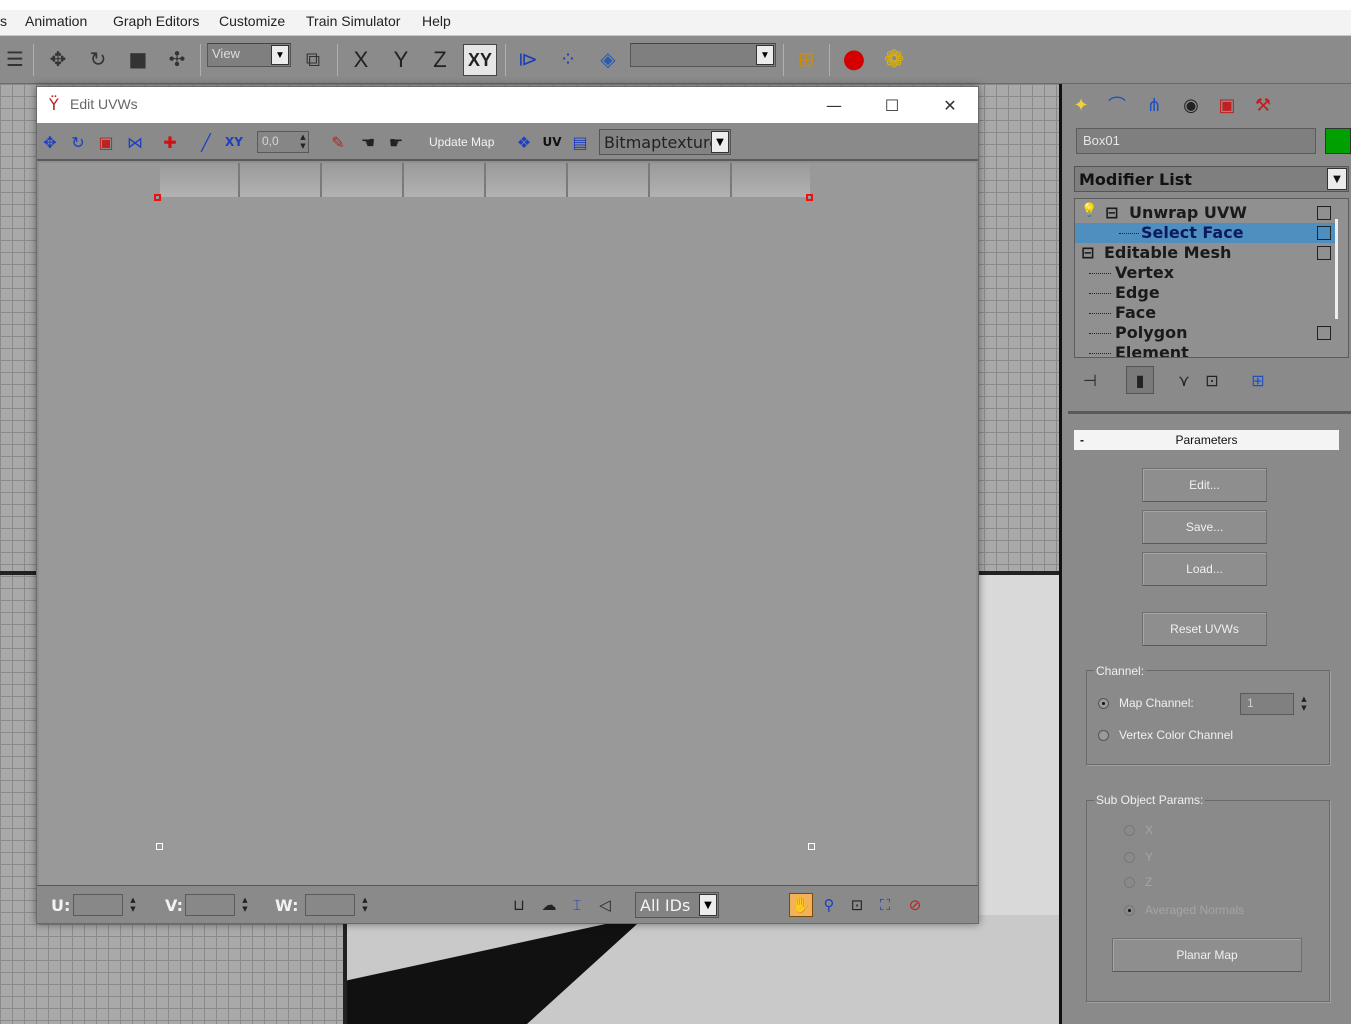 This screenshot has width=1351, height=1024. I want to click on render-setup-icon: ❁, so click(894, 59).